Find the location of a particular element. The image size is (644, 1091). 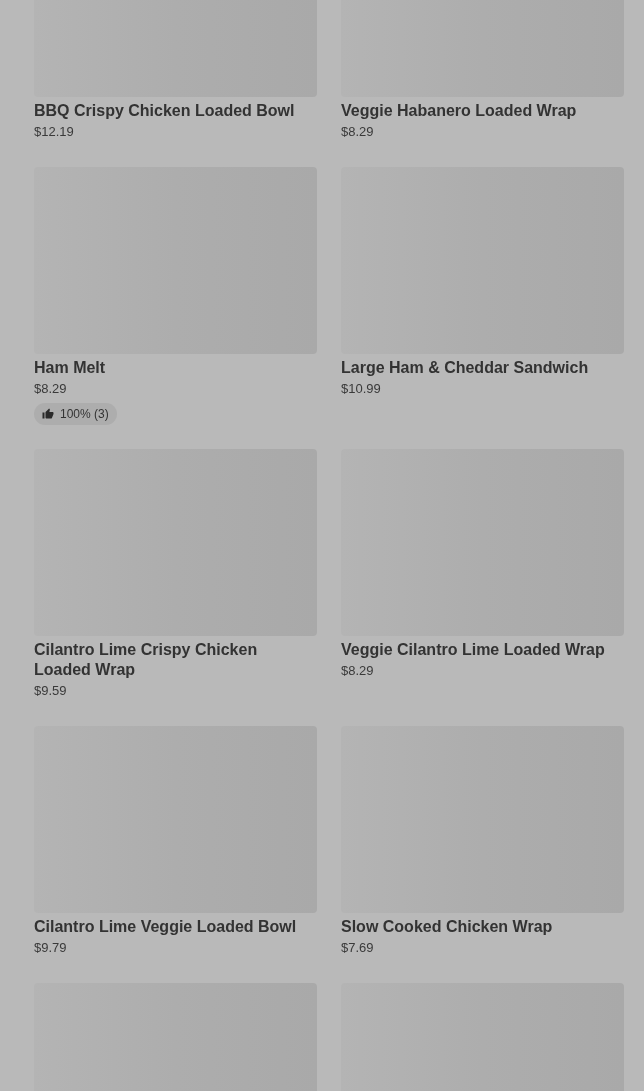

product-name: Large Ham & Cheddar Sandwich is located at coordinates (465, 368).